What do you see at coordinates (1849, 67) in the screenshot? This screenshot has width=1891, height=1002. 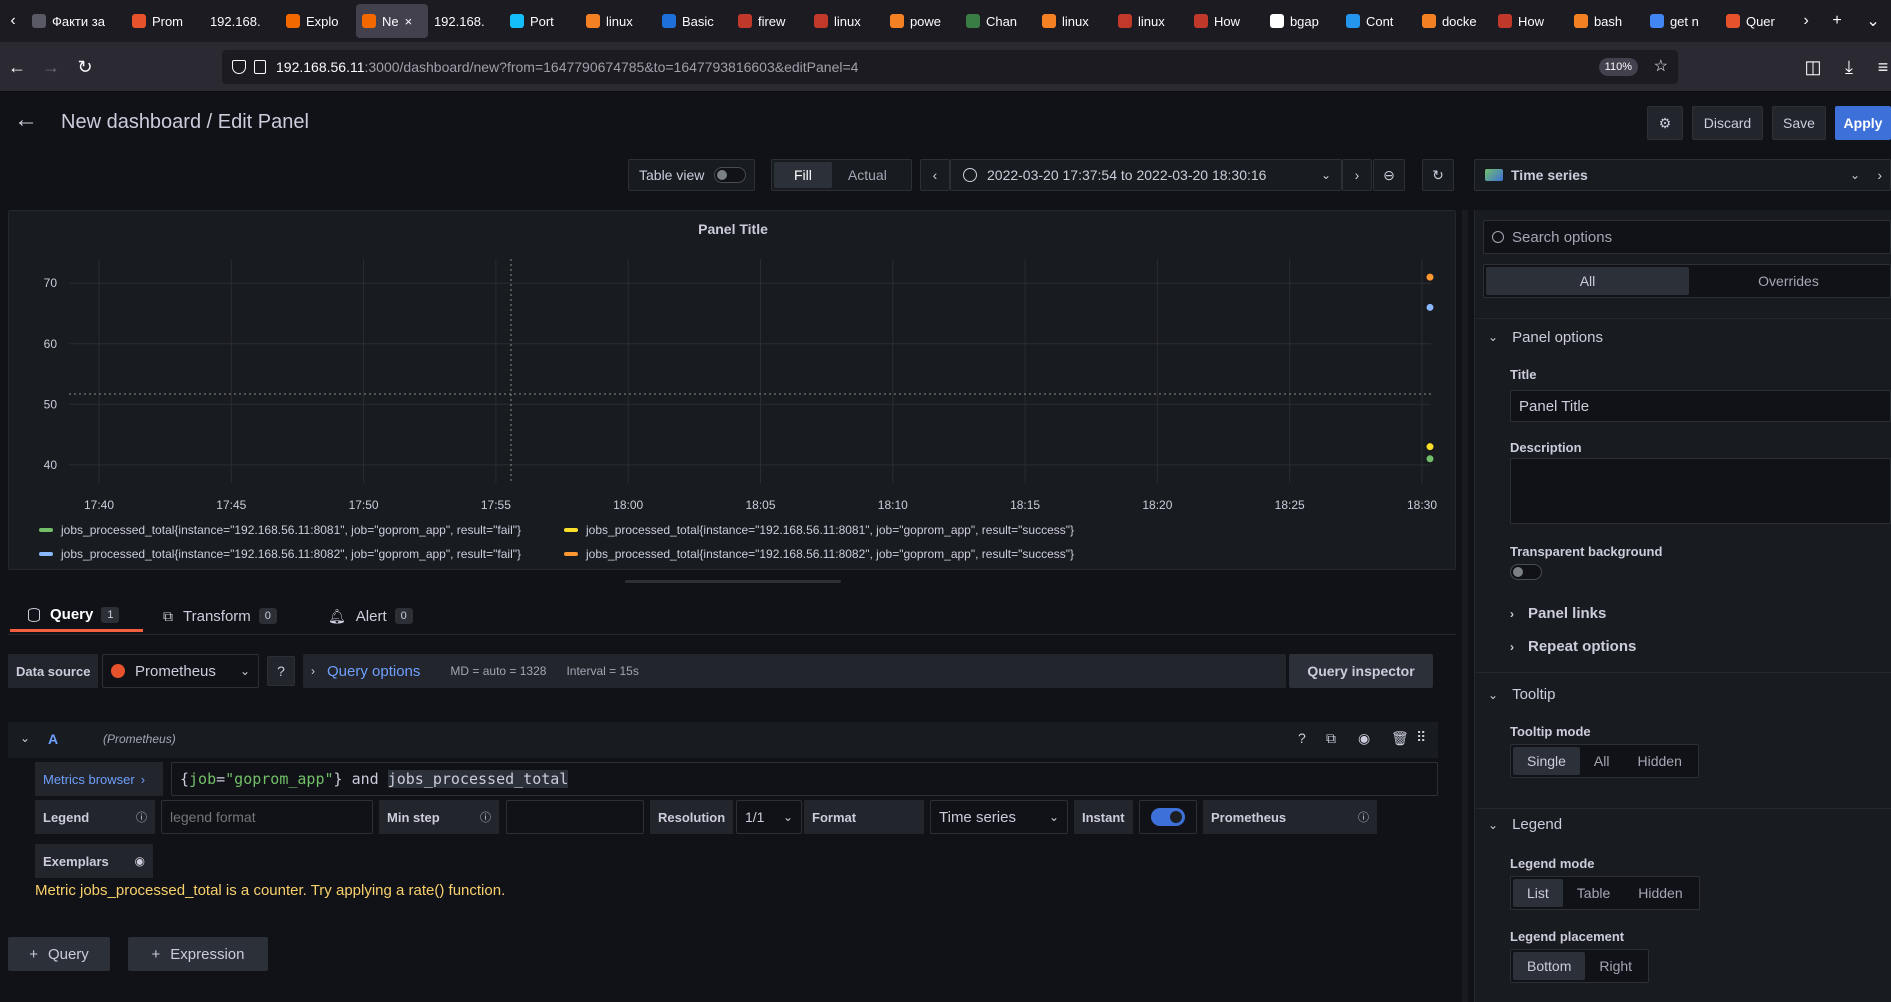 I see `downloads-icon: ⤓` at bounding box center [1849, 67].